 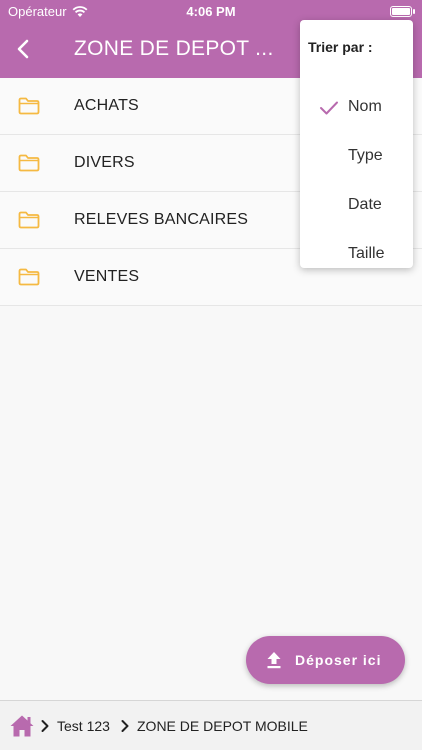 I want to click on sort-option-label: Nom, so click(x=365, y=106).